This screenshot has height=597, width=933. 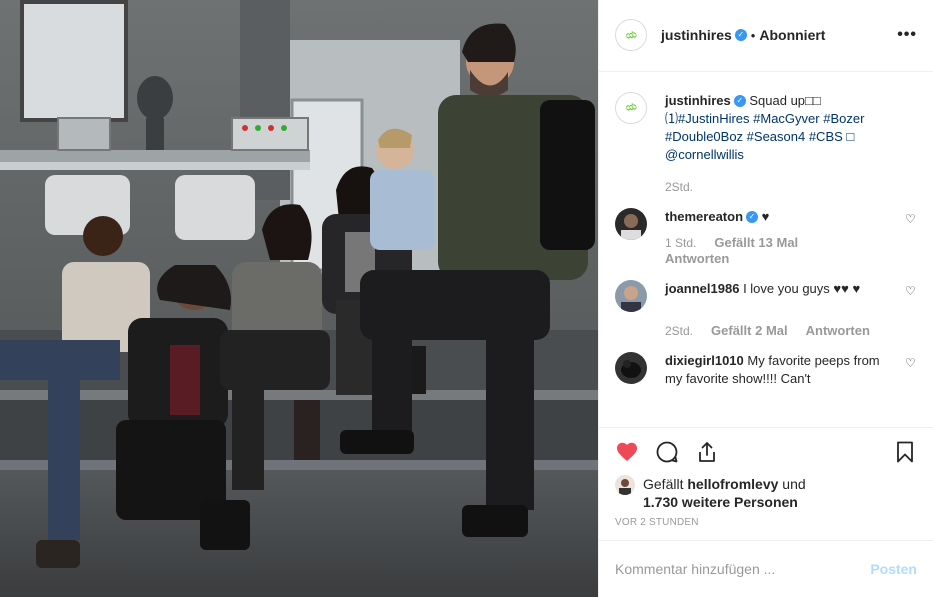 I want to click on comment-text: ♥, so click(x=765, y=216).